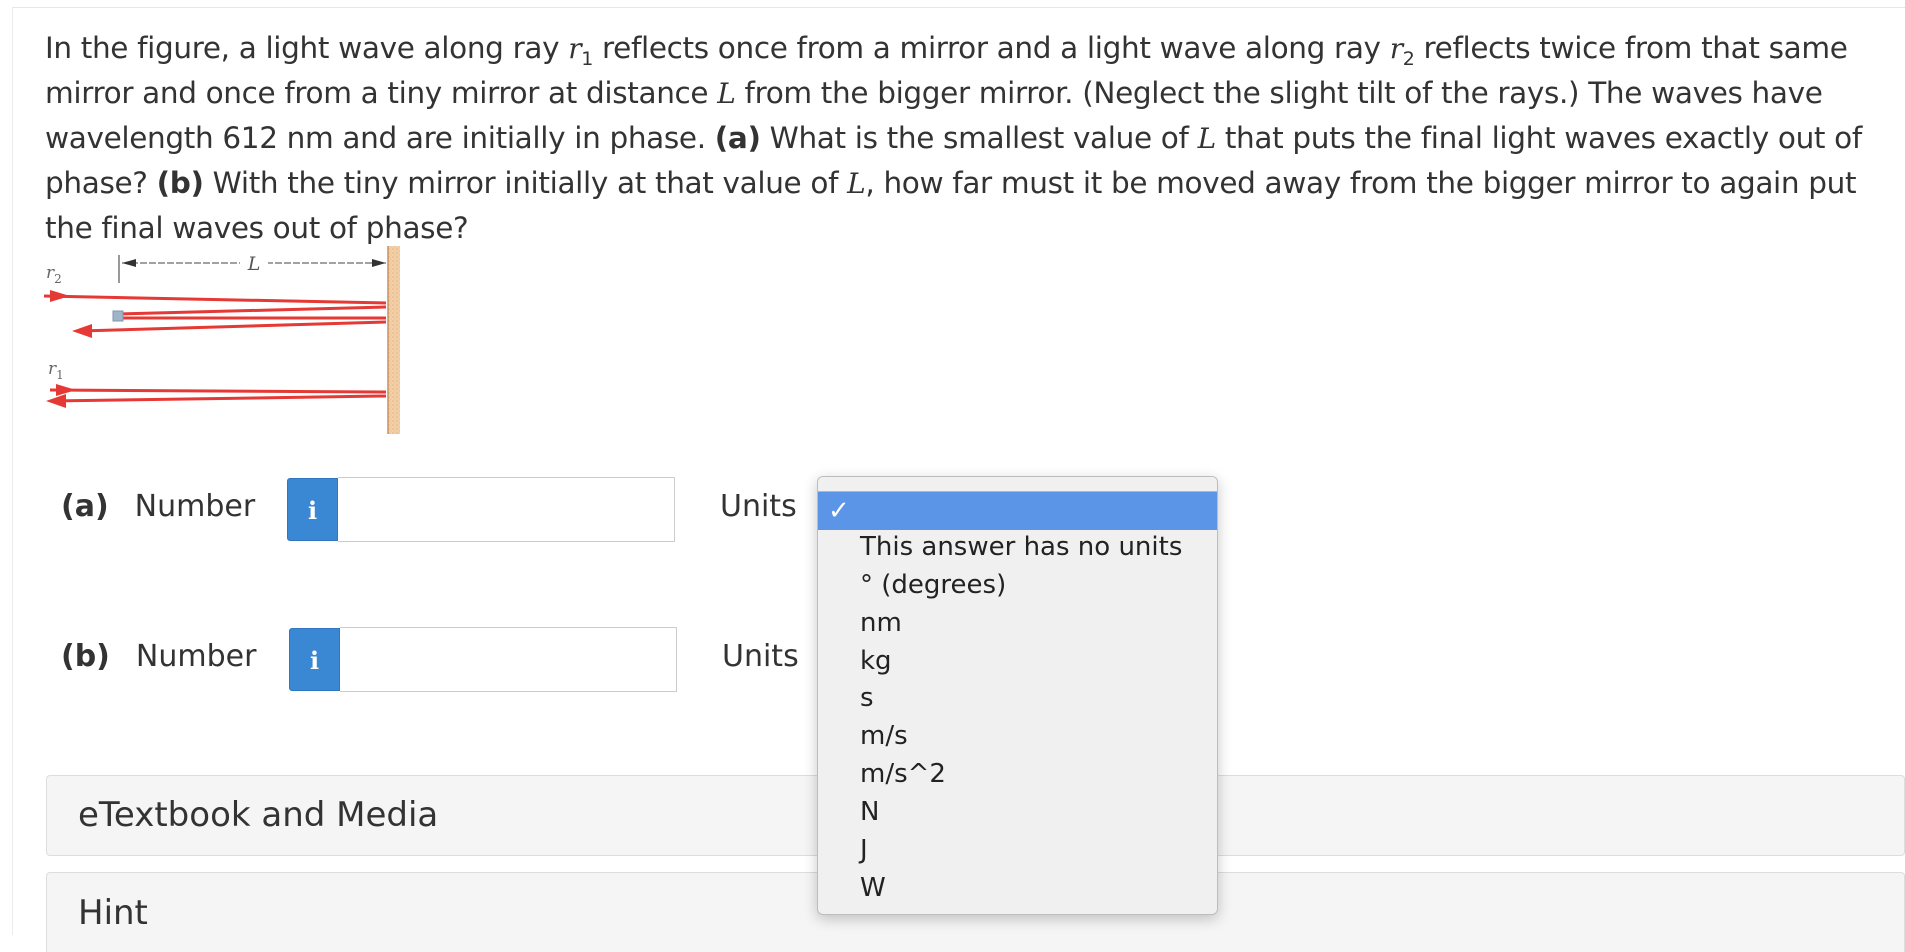 This screenshot has width=1905, height=952. Describe the element at coordinates (1017, 736) in the screenshot. I see `dropdown-option: m/s` at that location.